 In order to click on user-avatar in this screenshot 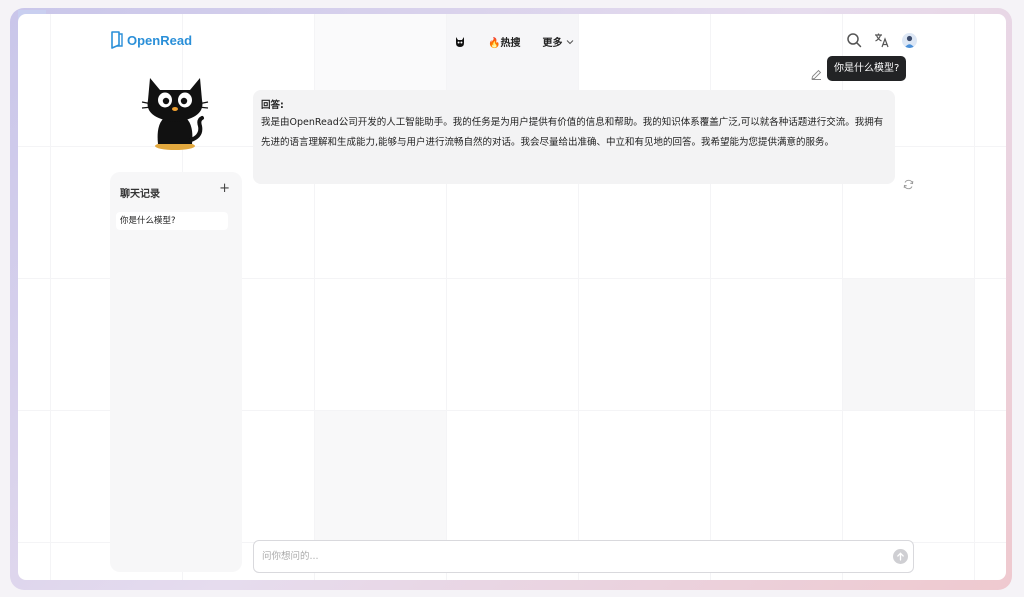, I will do `click(909, 40)`.